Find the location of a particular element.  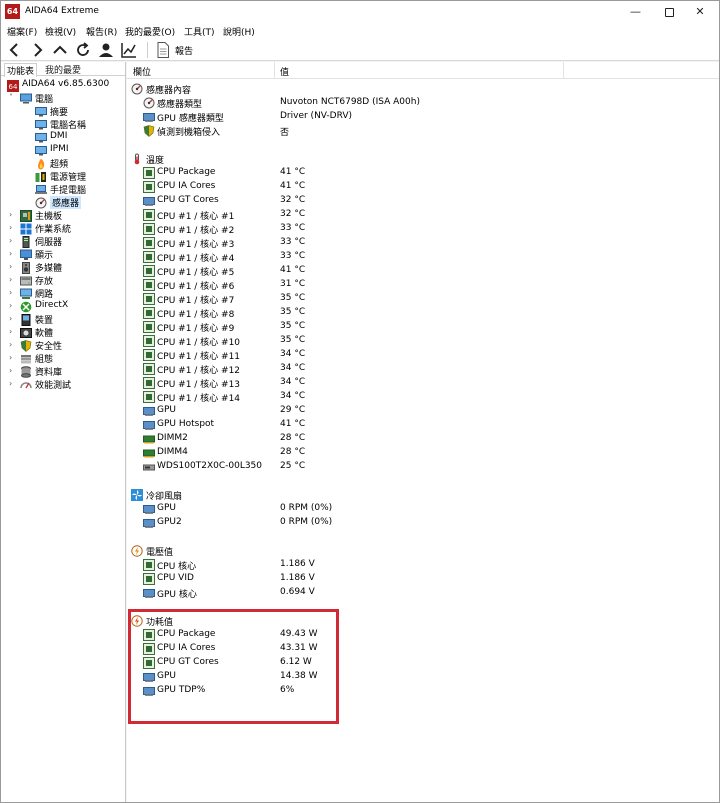

sensor-row: CPU 核心 1.186 V is located at coordinates (423, 565).